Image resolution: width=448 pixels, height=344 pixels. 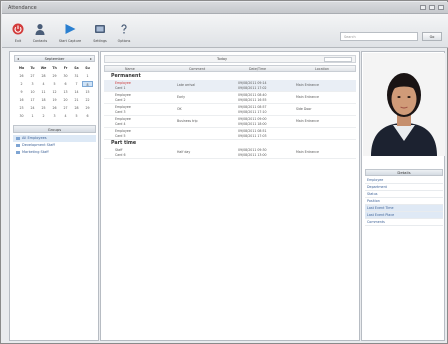 What do you see at coordinates (43, 92) in the screenshot?
I see `calendar-day: 11` at bounding box center [43, 92].